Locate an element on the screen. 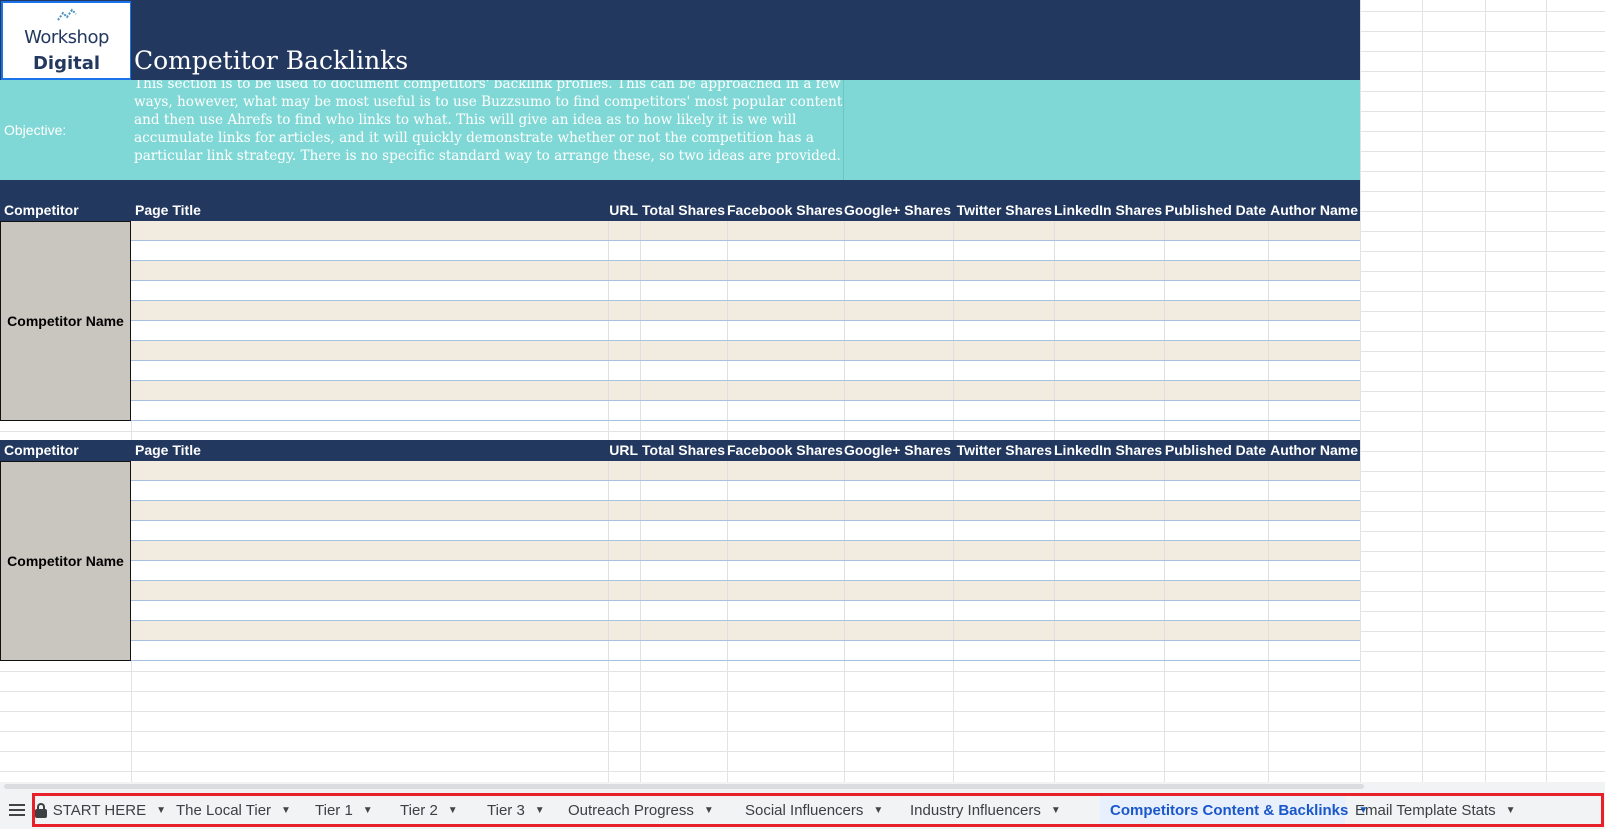  horizontal-scrollbar is located at coordinates (802, 786).